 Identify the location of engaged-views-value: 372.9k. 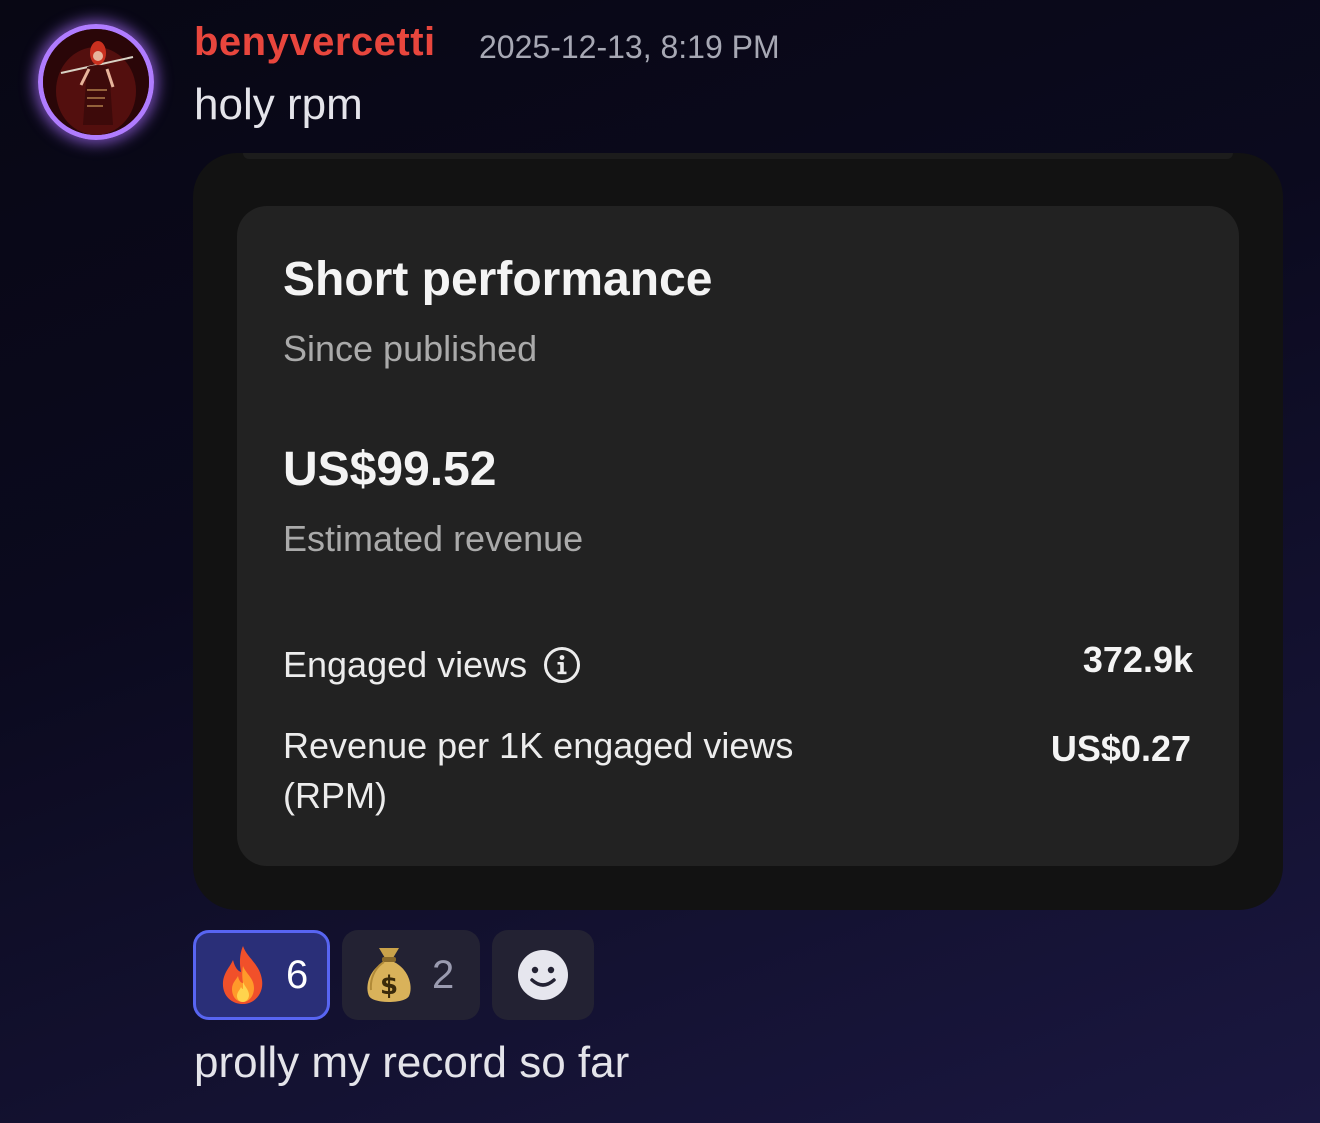
(1137, 659).